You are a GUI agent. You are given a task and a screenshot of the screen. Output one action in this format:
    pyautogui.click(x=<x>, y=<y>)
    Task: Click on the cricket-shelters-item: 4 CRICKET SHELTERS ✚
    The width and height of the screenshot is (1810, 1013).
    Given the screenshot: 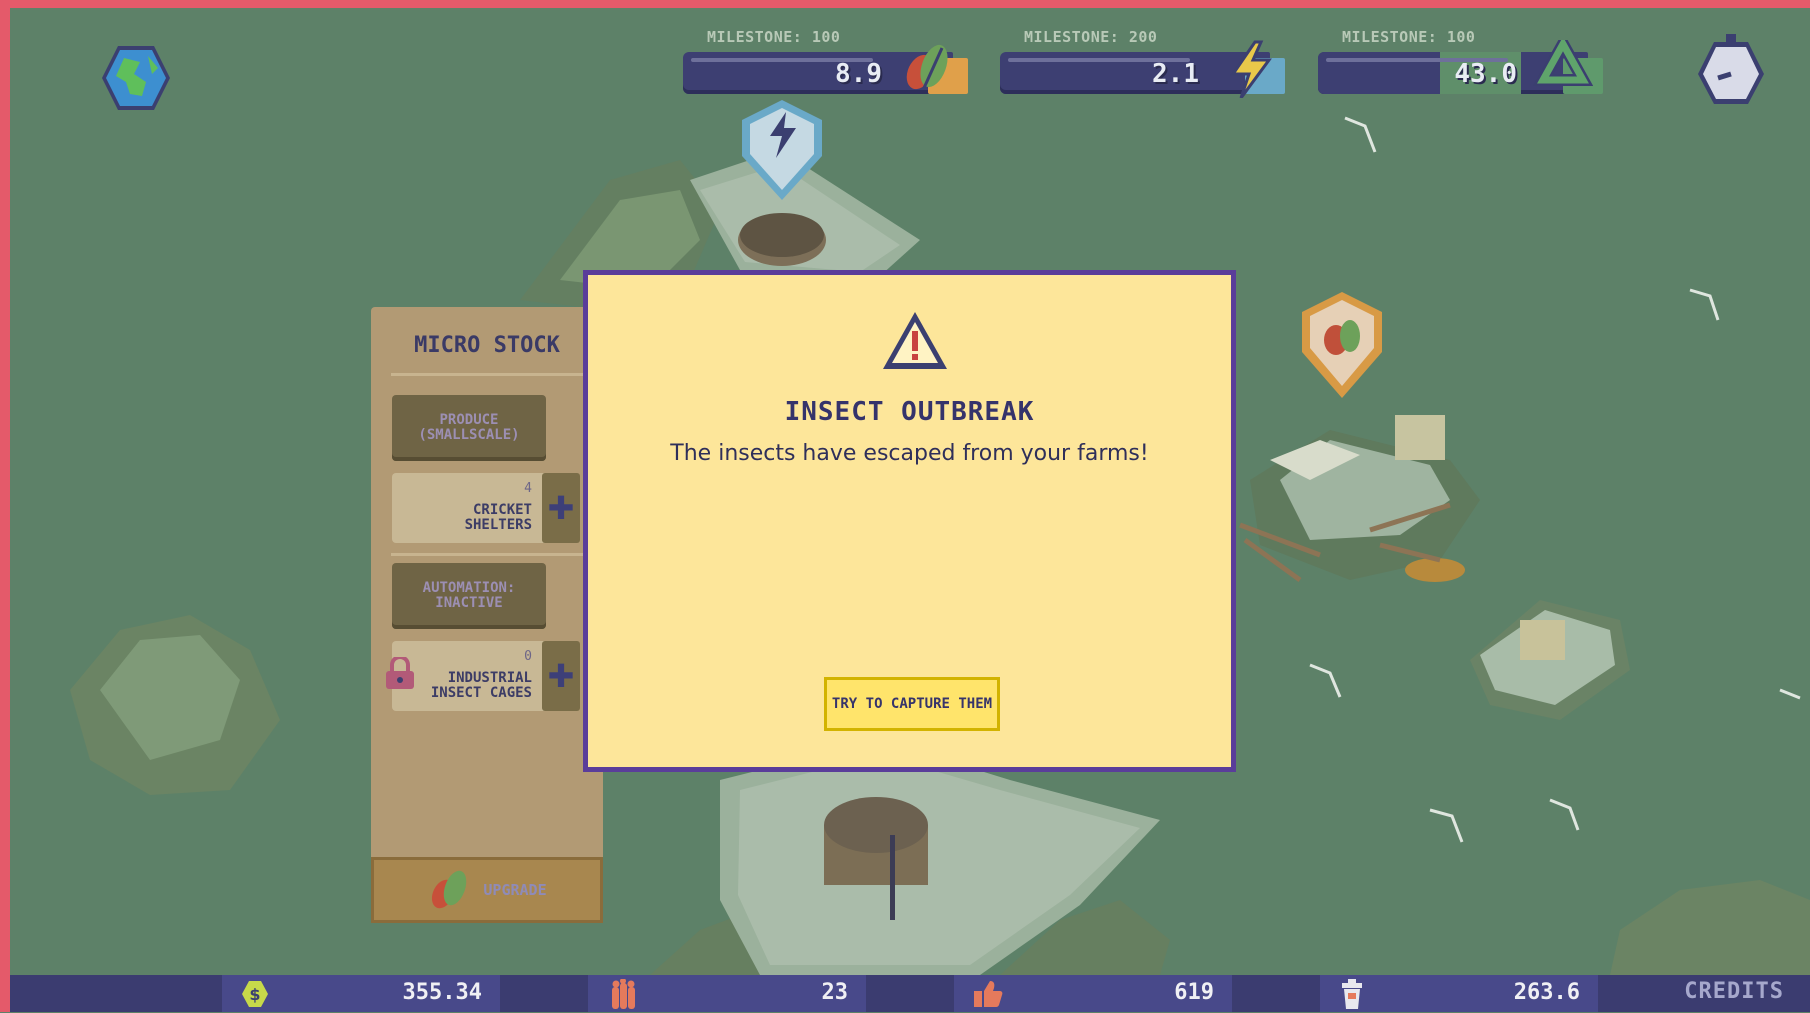 What is the action you would take?
    pyautogui.click(x=486, y=508)
    